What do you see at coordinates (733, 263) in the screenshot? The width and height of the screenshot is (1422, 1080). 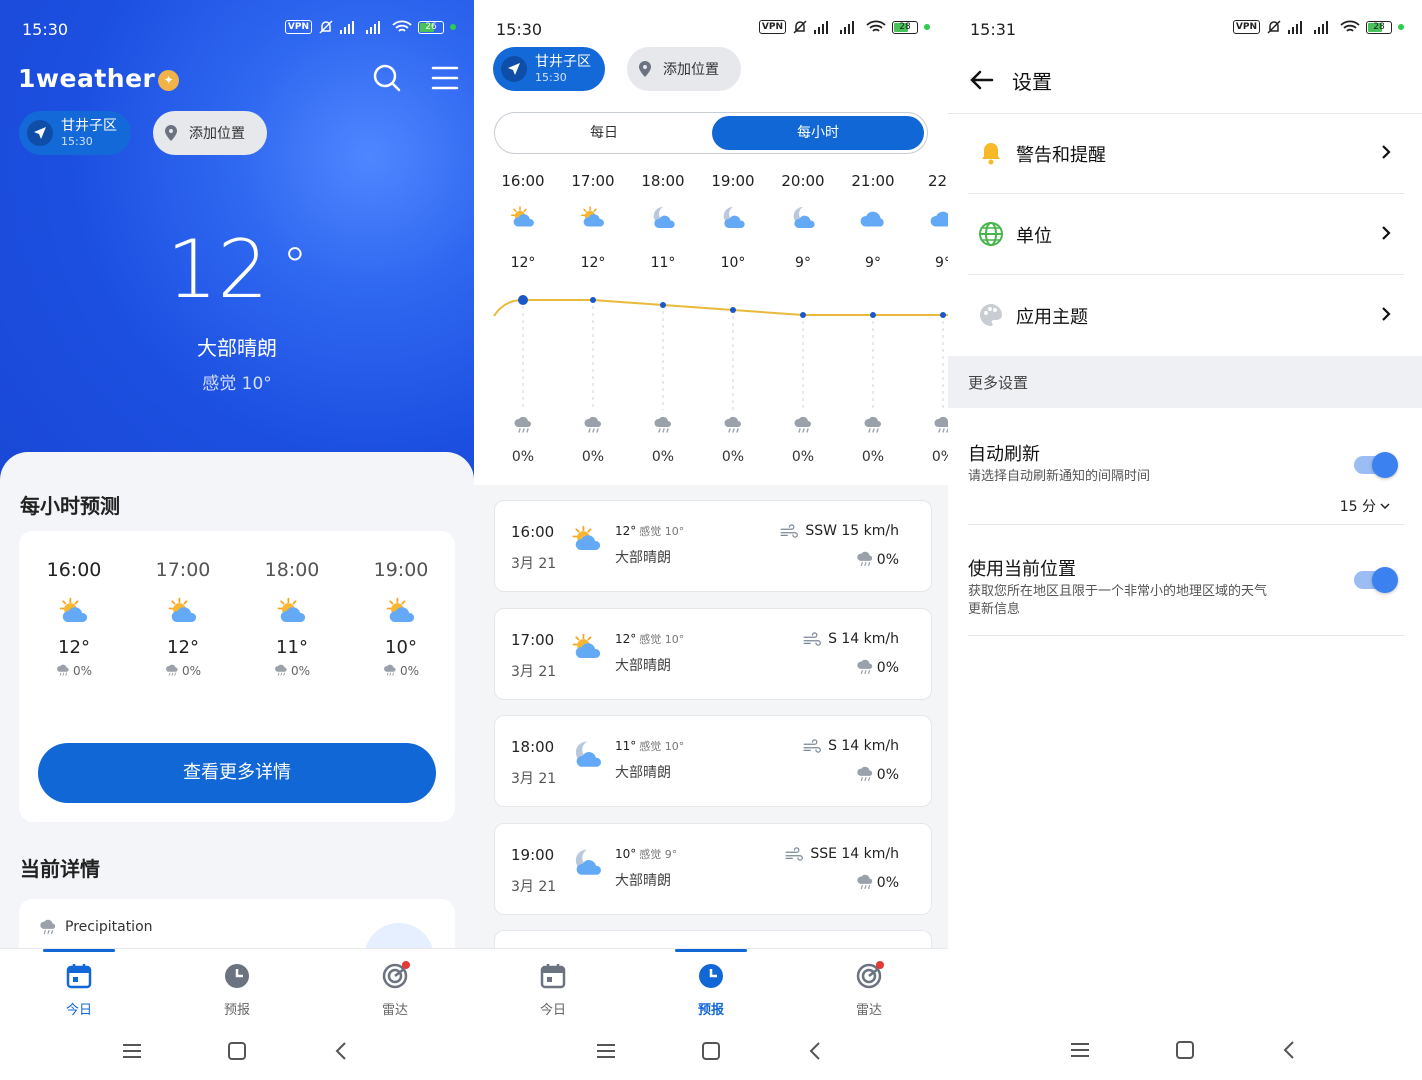 I see `strip-temp: 10°` at bounding box center [733, 263].